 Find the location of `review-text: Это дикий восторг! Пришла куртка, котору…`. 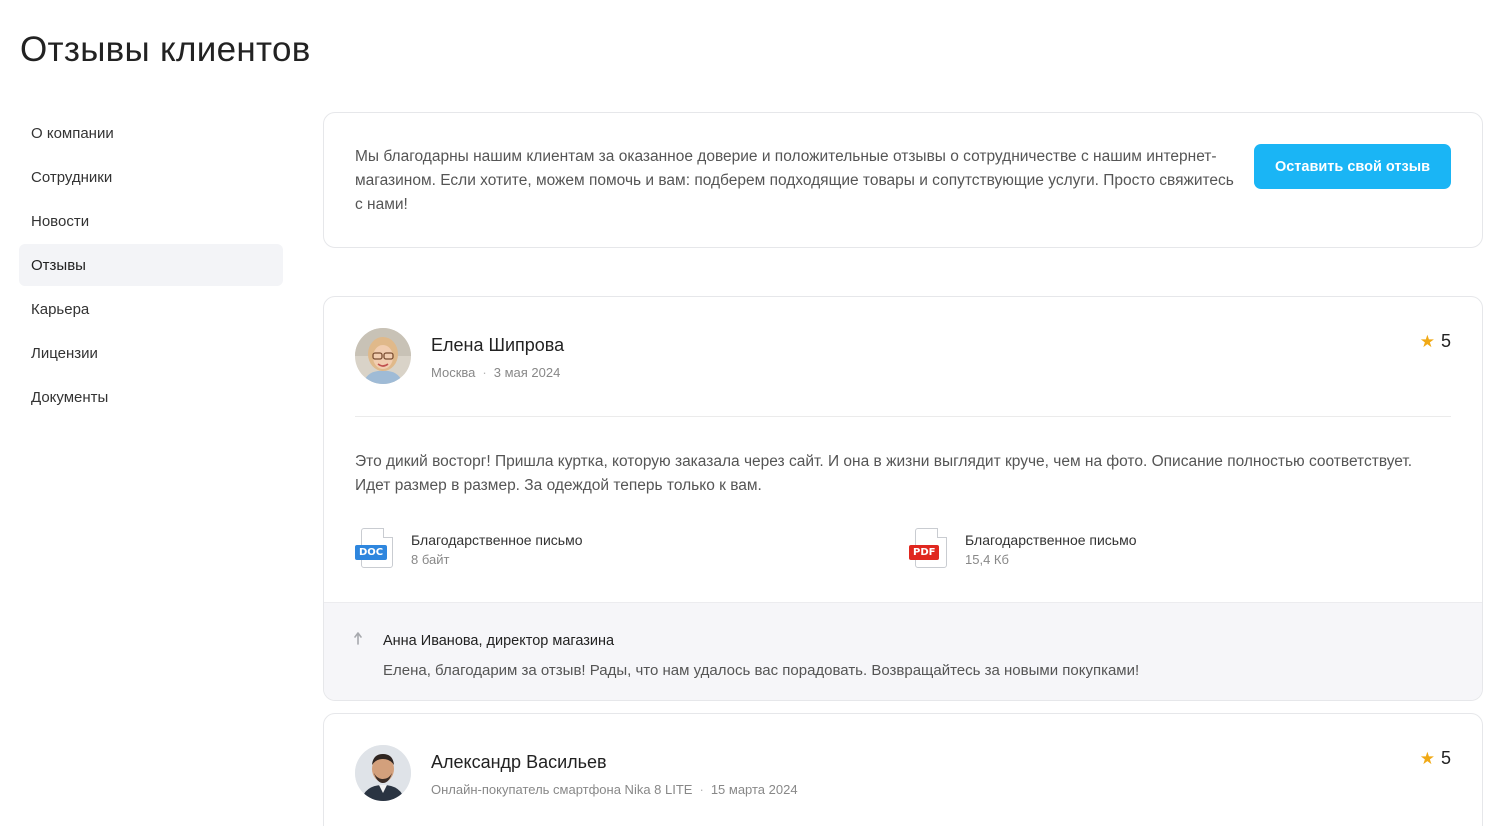

review-text: Это дикий восторг! Пришла куртка, котору… is located at coordinates (884, 473).